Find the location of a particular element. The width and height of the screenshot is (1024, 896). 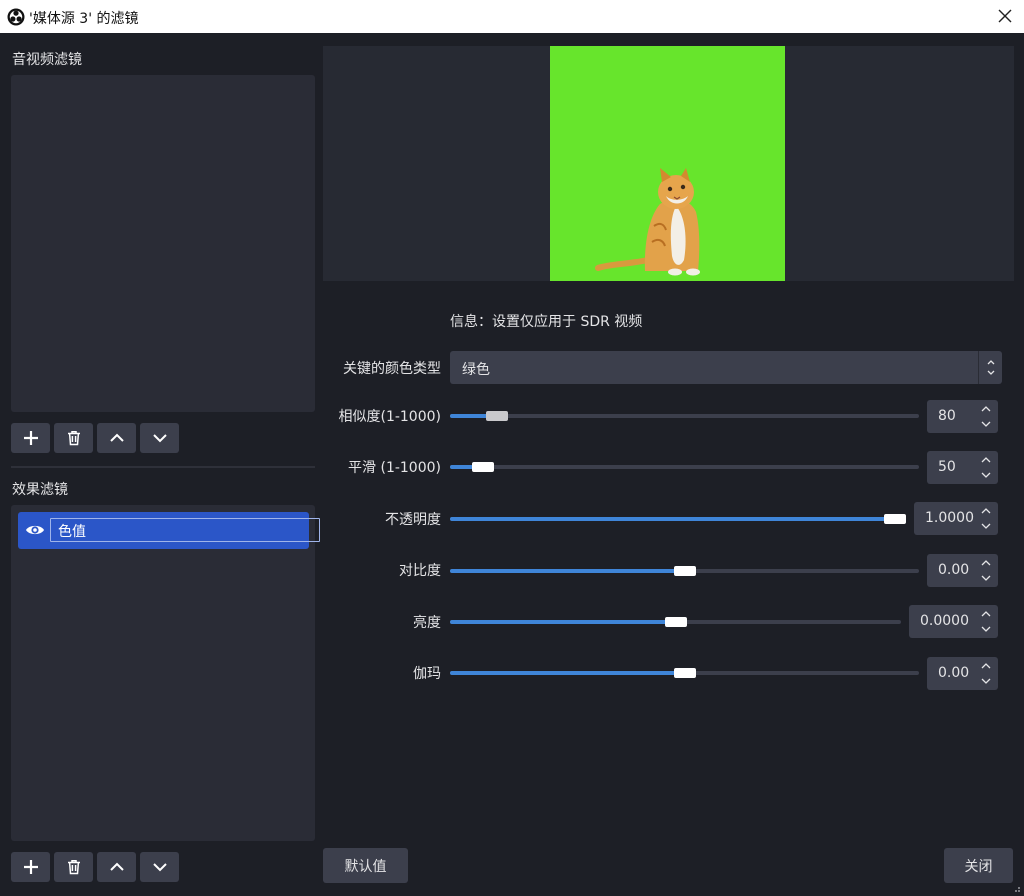

smoothness-label: 平滑 (1-1000) is located at coordinates (394, 468).